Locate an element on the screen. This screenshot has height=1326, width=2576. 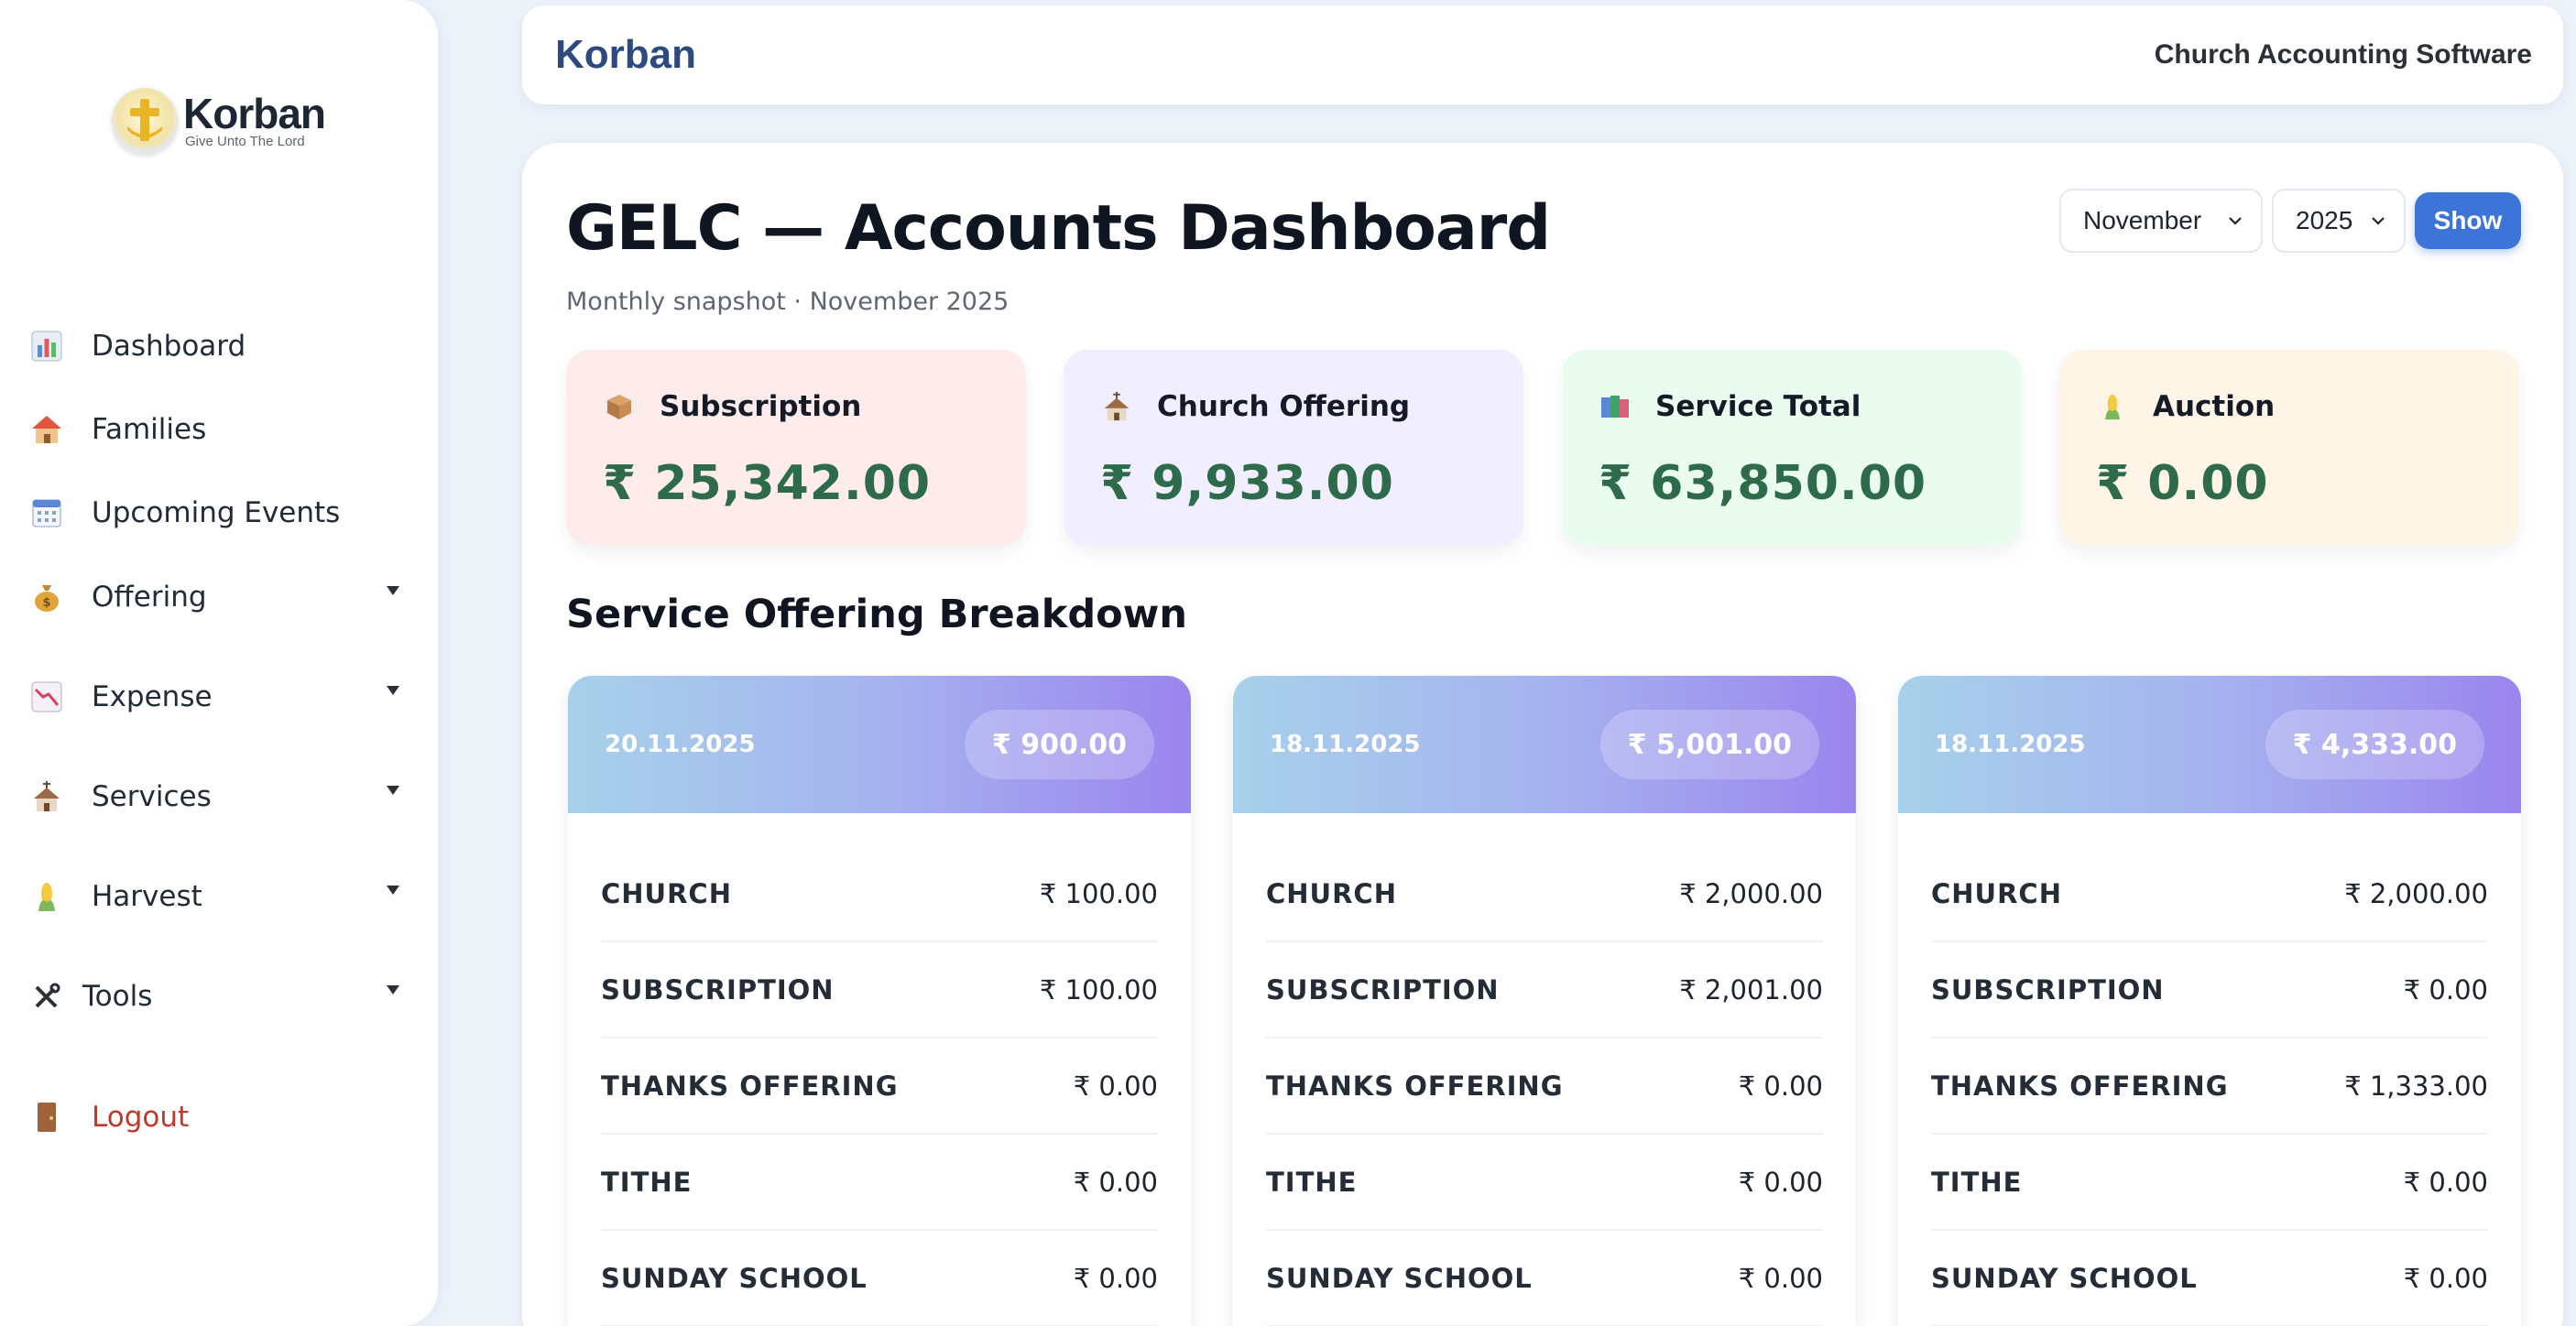
sidebar-item-label: Expense is located at coordinates (153, 696).